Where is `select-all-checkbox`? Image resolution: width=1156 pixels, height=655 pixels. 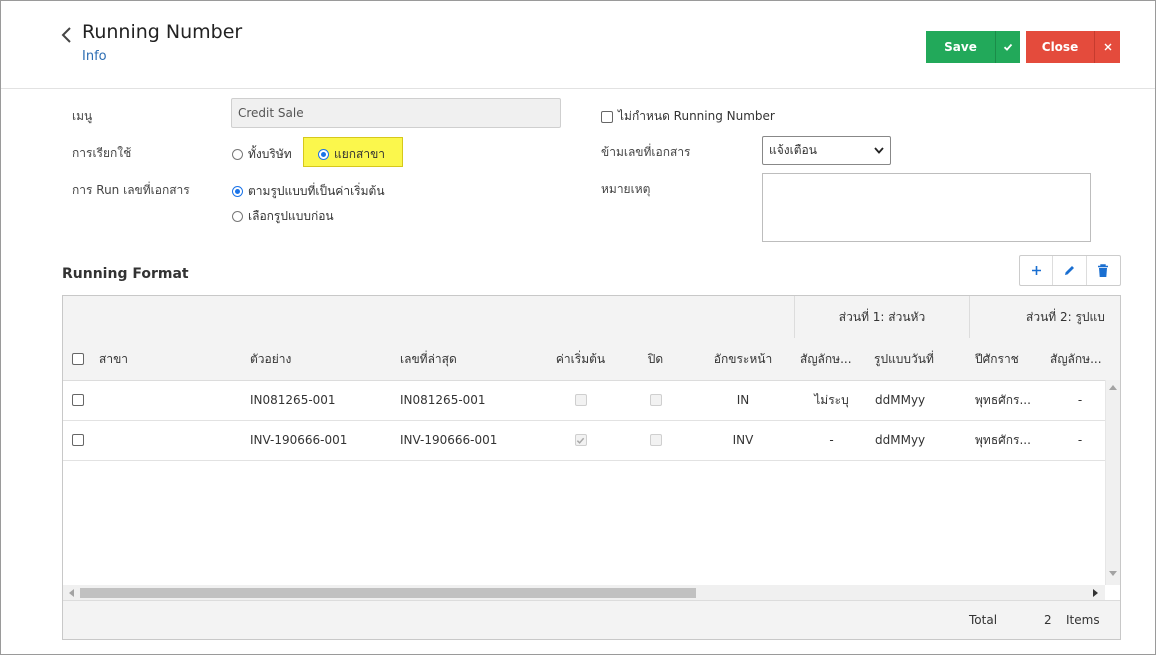
select-all-checkbox is located at coordinates (78, 359).